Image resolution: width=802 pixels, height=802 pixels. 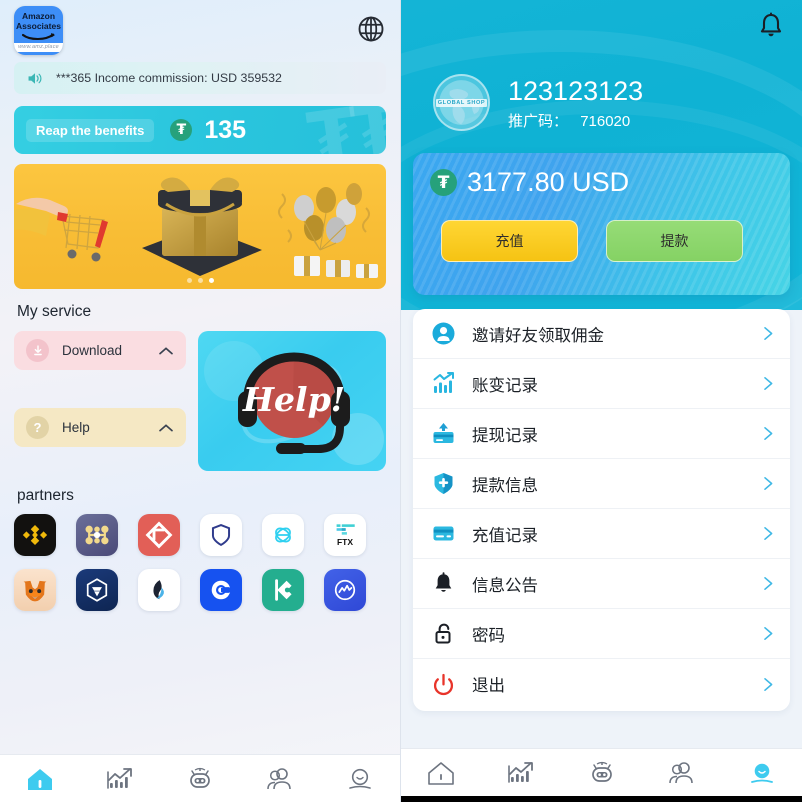 I want to click on huobi-icon, so click(x=159, y=590).